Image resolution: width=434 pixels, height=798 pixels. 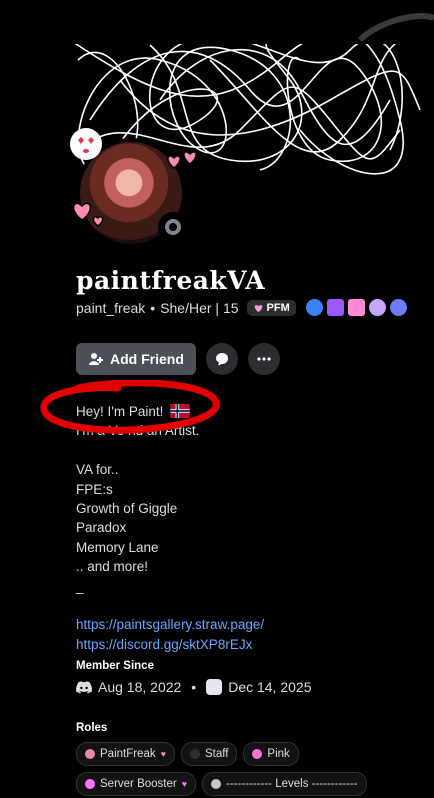 What do you see at coordinates (112, 567) in the screenshot?
I see `bio-line: .. and more!` at bounding box center [112, 567].